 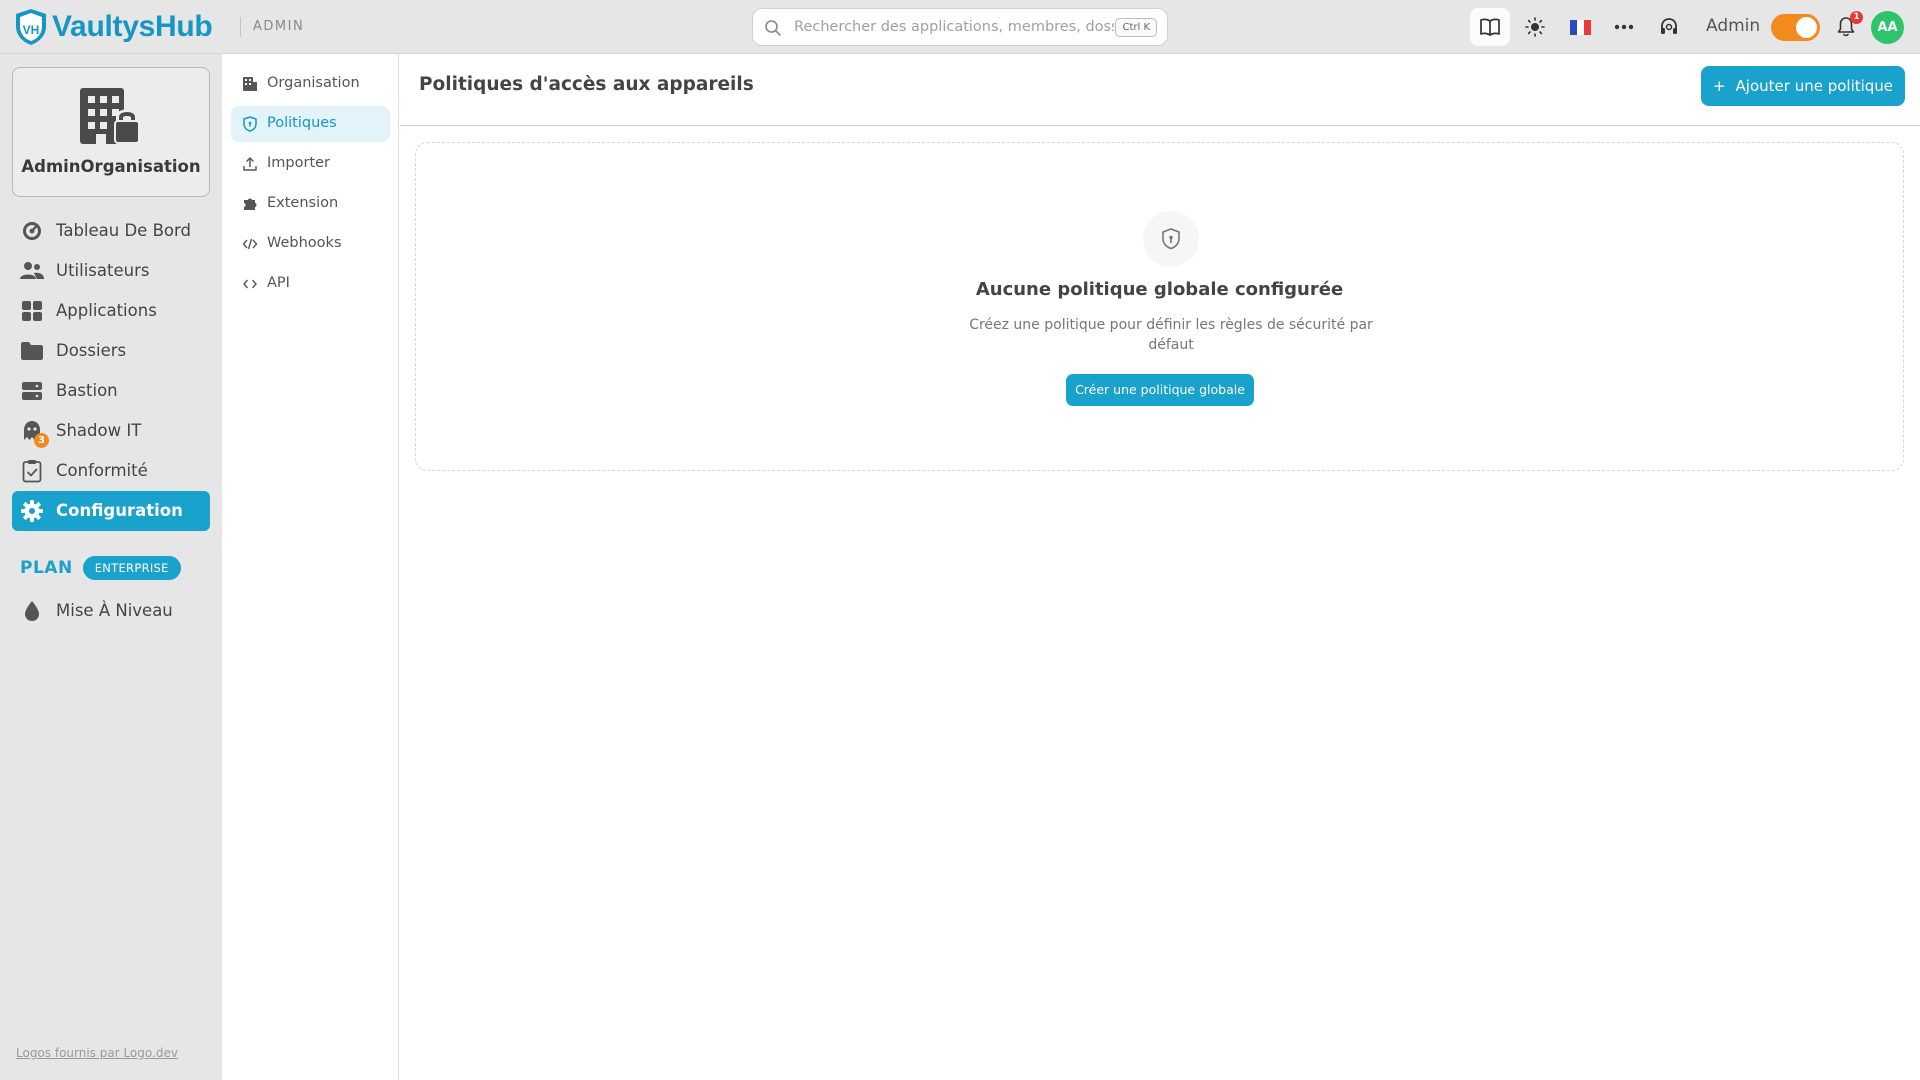 I want to click on admin-mode-toggle, so click(x=1795, y=27).